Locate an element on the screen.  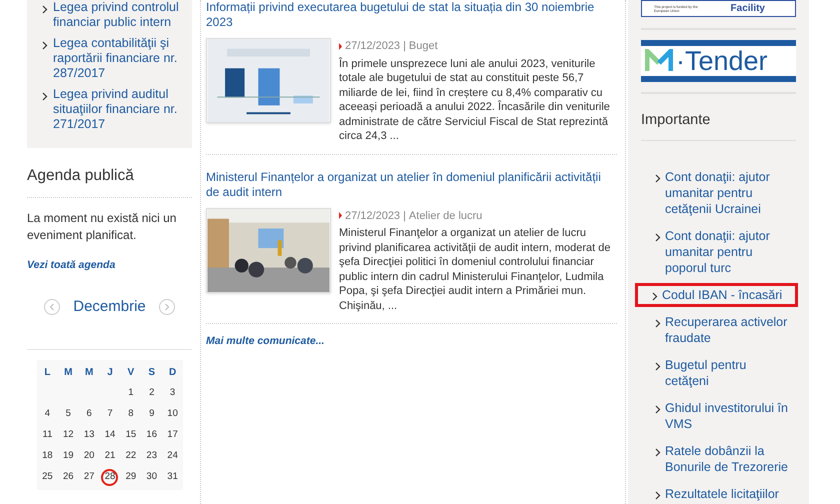
banner-title: ·Tender is located at coordinates (722, 61).